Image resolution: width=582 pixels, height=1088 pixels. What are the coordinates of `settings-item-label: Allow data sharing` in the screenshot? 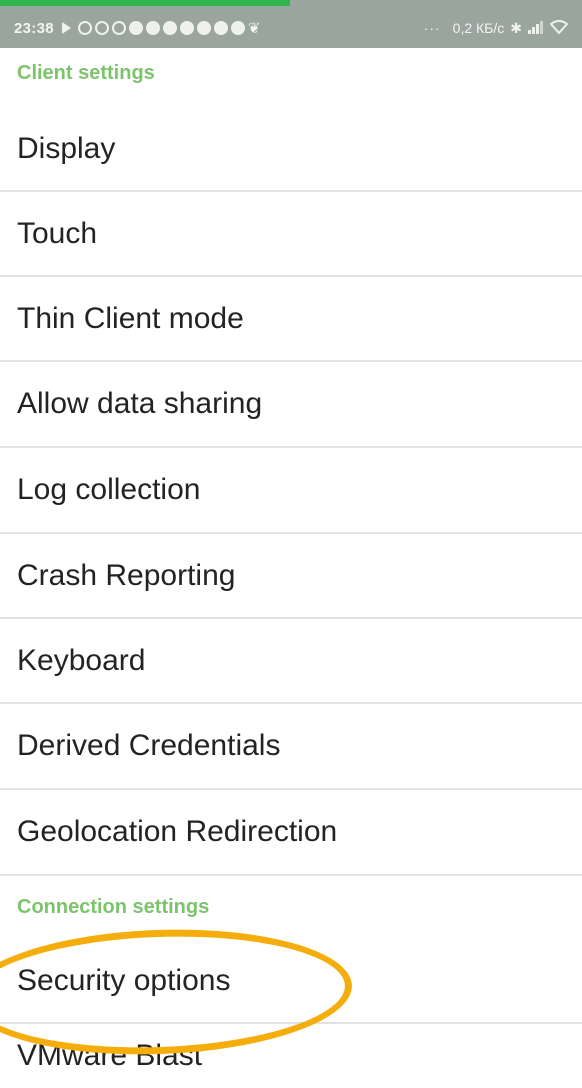 It's located at (140, 403).